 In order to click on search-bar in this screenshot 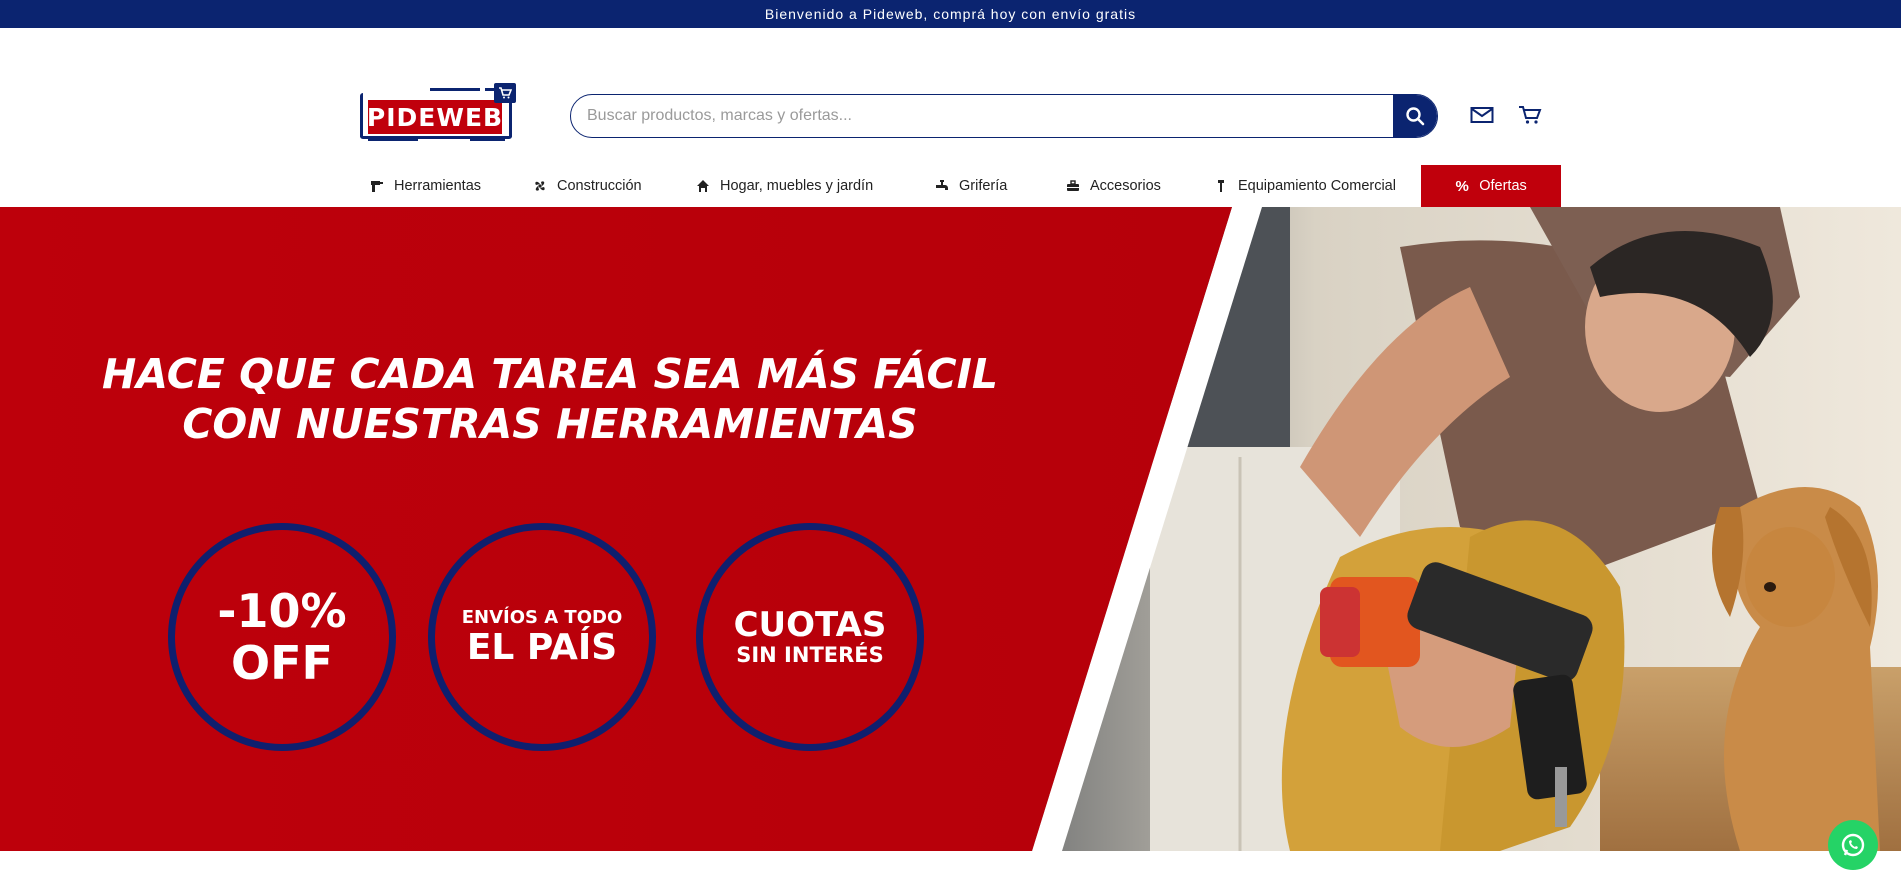, I will do `click(1004, 116)`.